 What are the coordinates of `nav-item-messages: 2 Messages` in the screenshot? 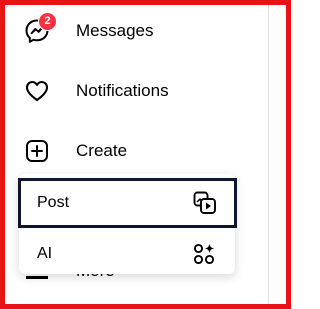 It's located at (134, 31).